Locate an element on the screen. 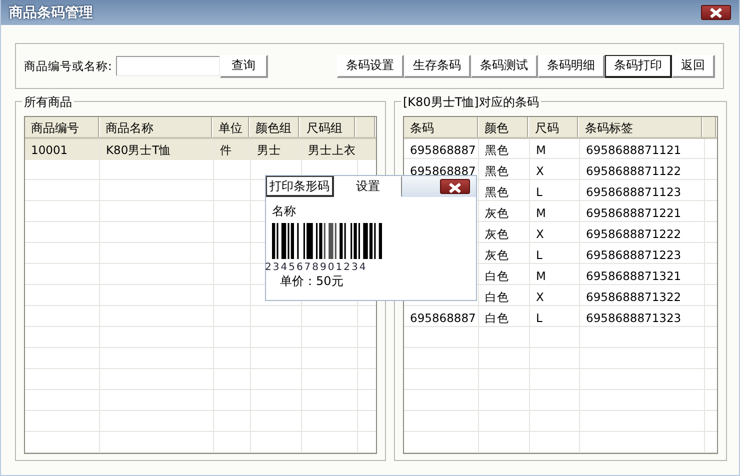 The width and height of the screenshot is (740, 476). column-header: 条码标签 is located at coordinates (641, 127).